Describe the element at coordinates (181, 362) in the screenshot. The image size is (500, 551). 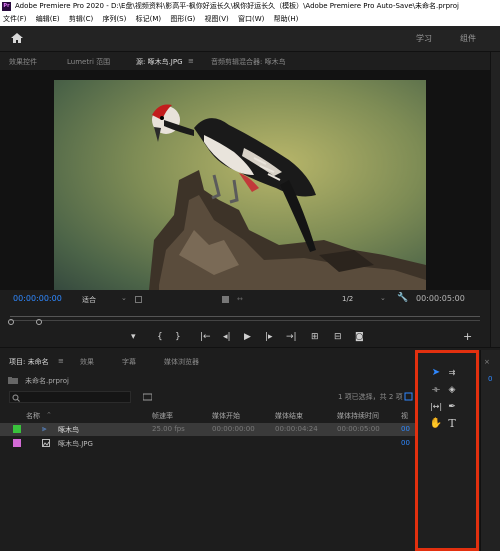
I see `tab-media-browser: 媒体浏览器` at that location.